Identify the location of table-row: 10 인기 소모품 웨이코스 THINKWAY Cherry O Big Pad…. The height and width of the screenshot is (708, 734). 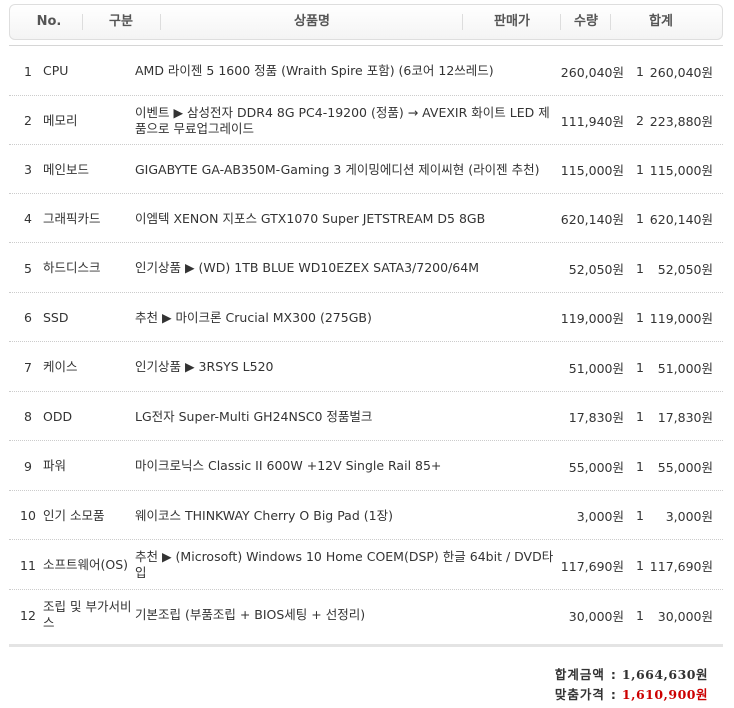
(366, 515).